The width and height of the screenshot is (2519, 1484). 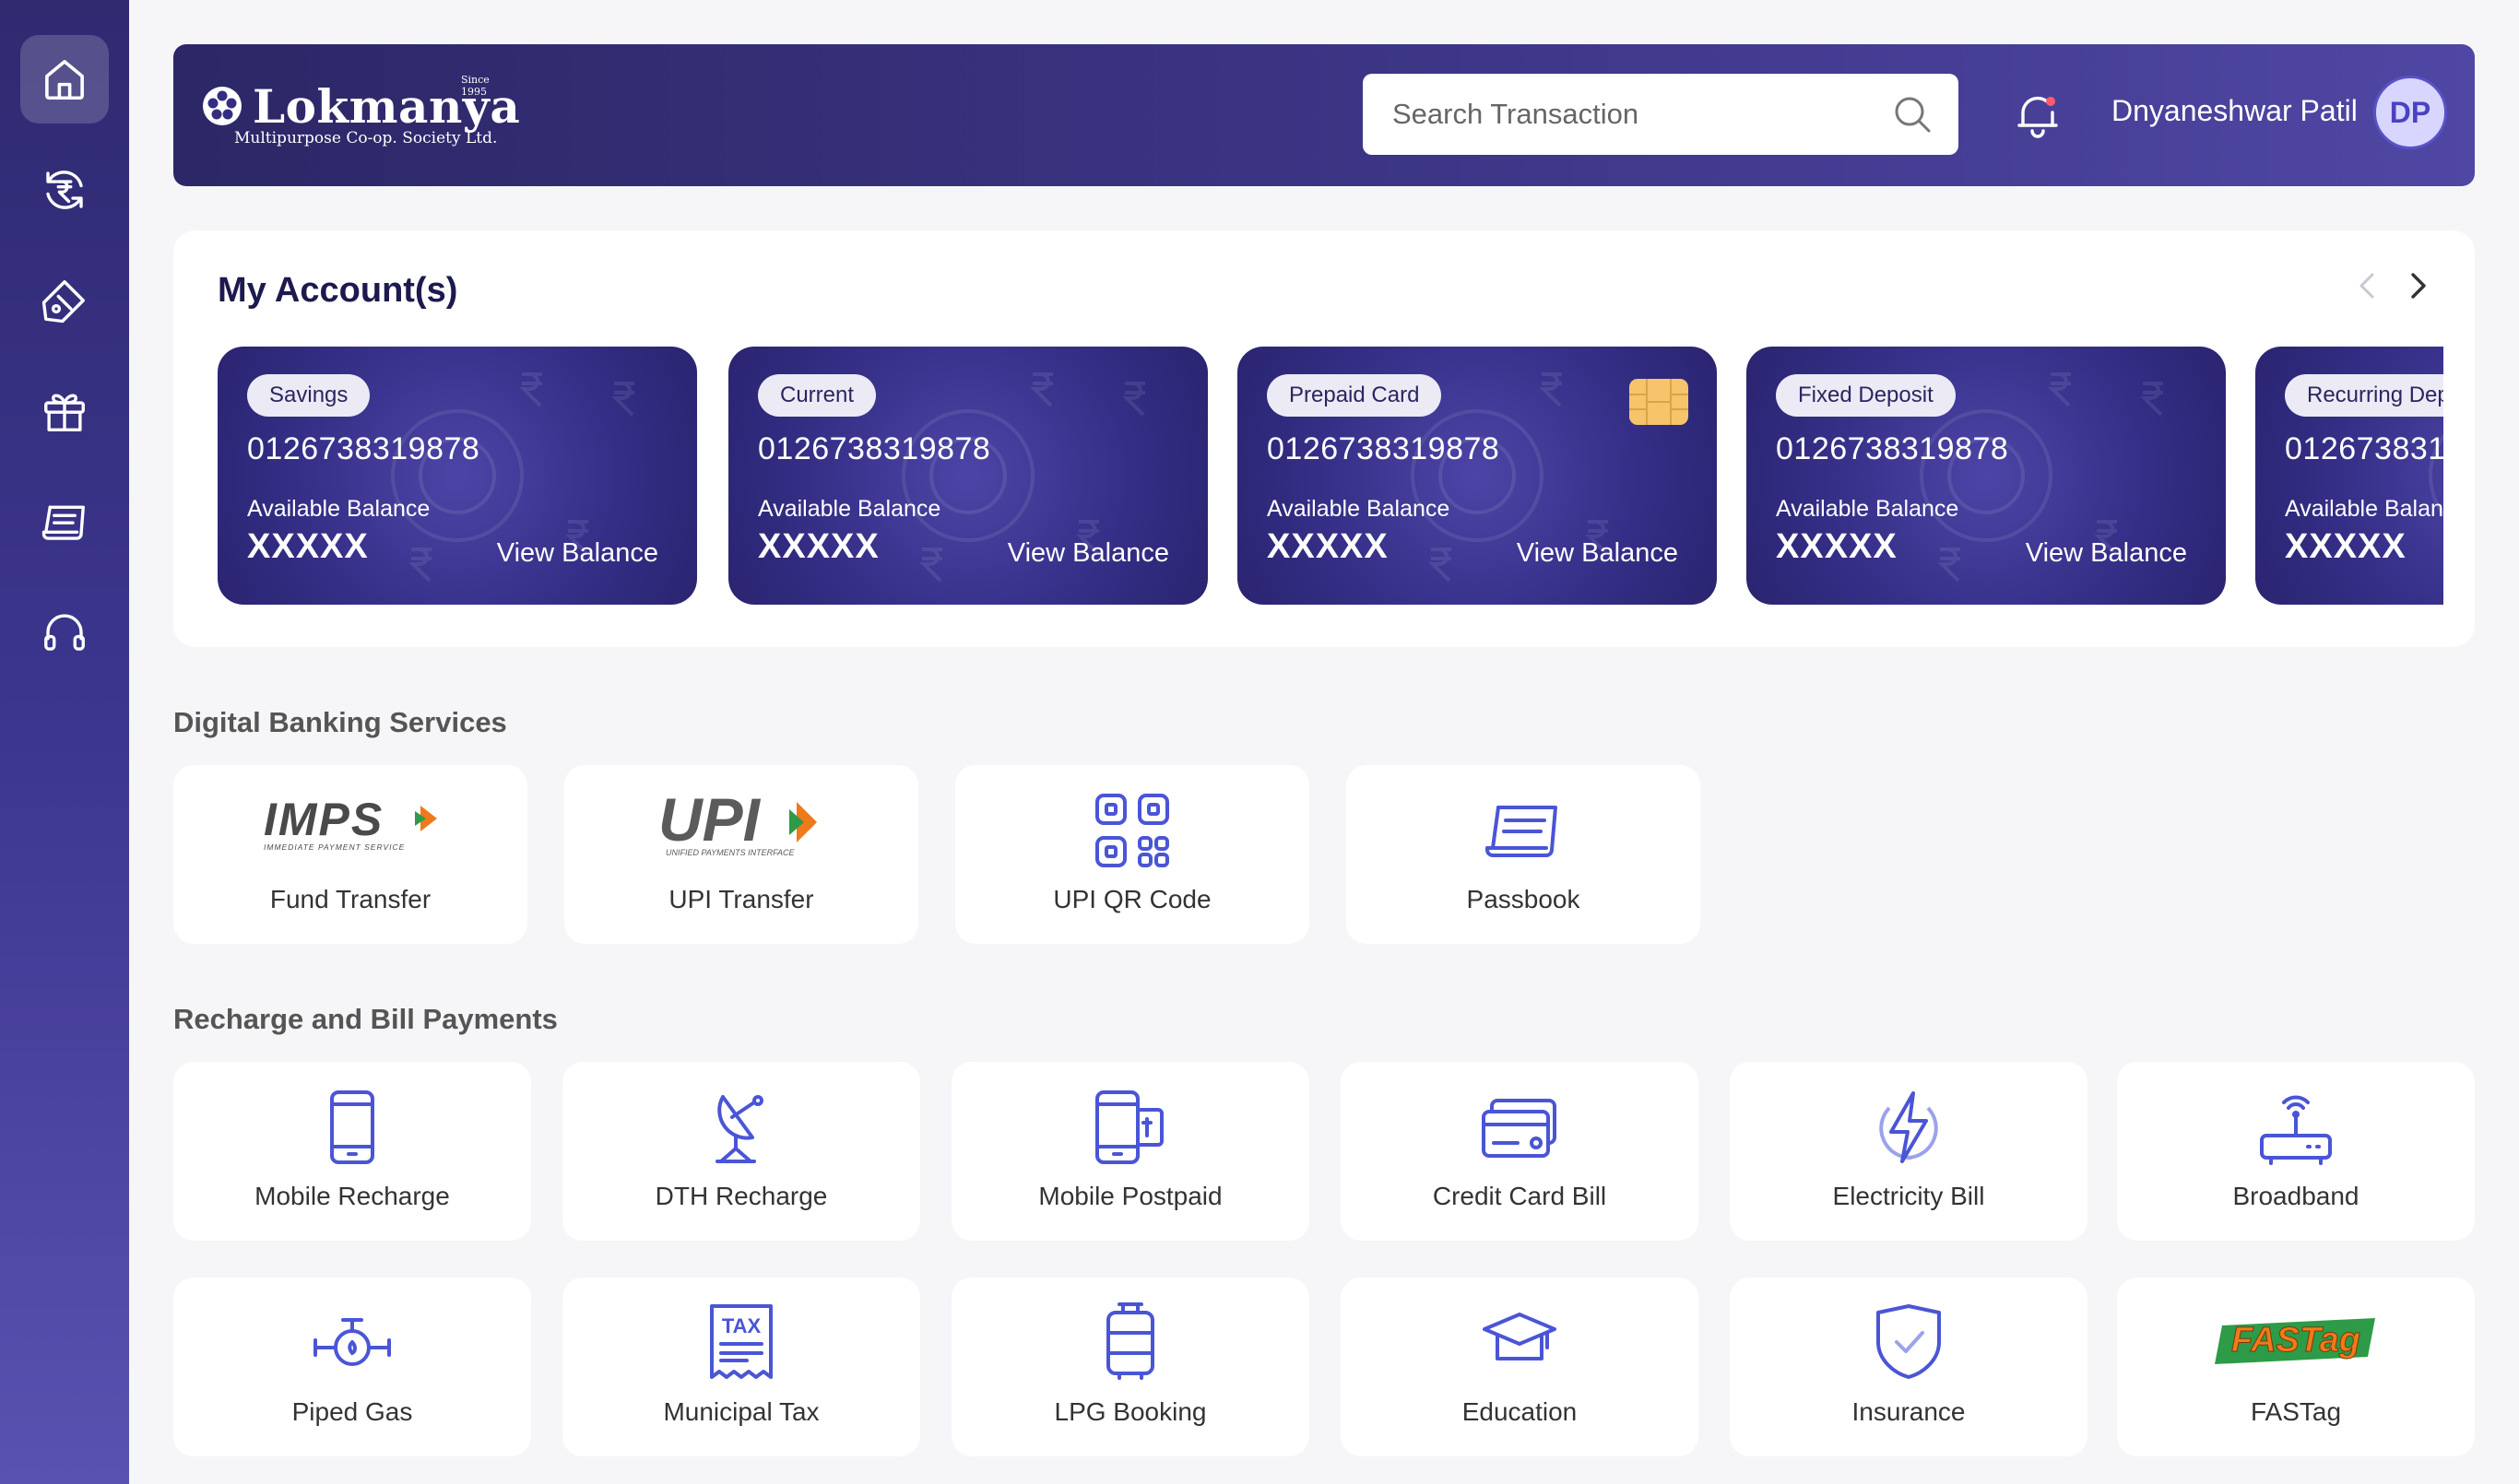 I want to click on tile-label: Passbook, so click(x=1523, y=899).